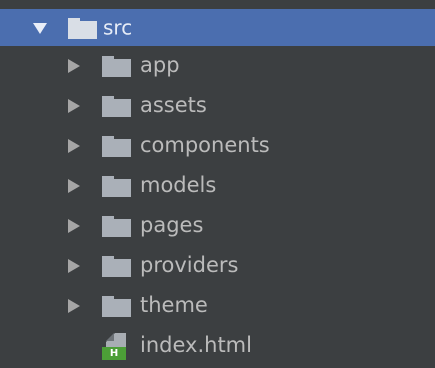  What do you see at coordinates (217, 226) in the screenshot?
I see `tree-node-pages: pages` at bounding box center [217, 226].